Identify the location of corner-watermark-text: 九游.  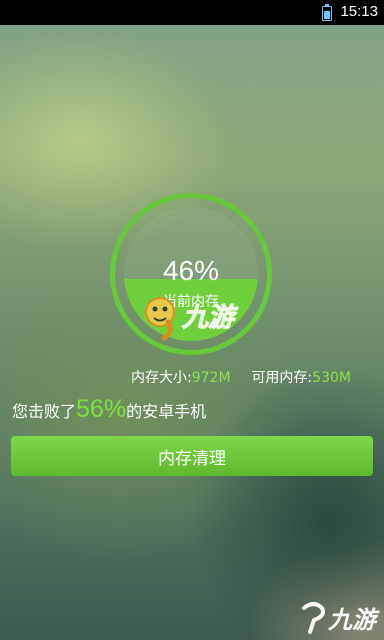
(353, 620).